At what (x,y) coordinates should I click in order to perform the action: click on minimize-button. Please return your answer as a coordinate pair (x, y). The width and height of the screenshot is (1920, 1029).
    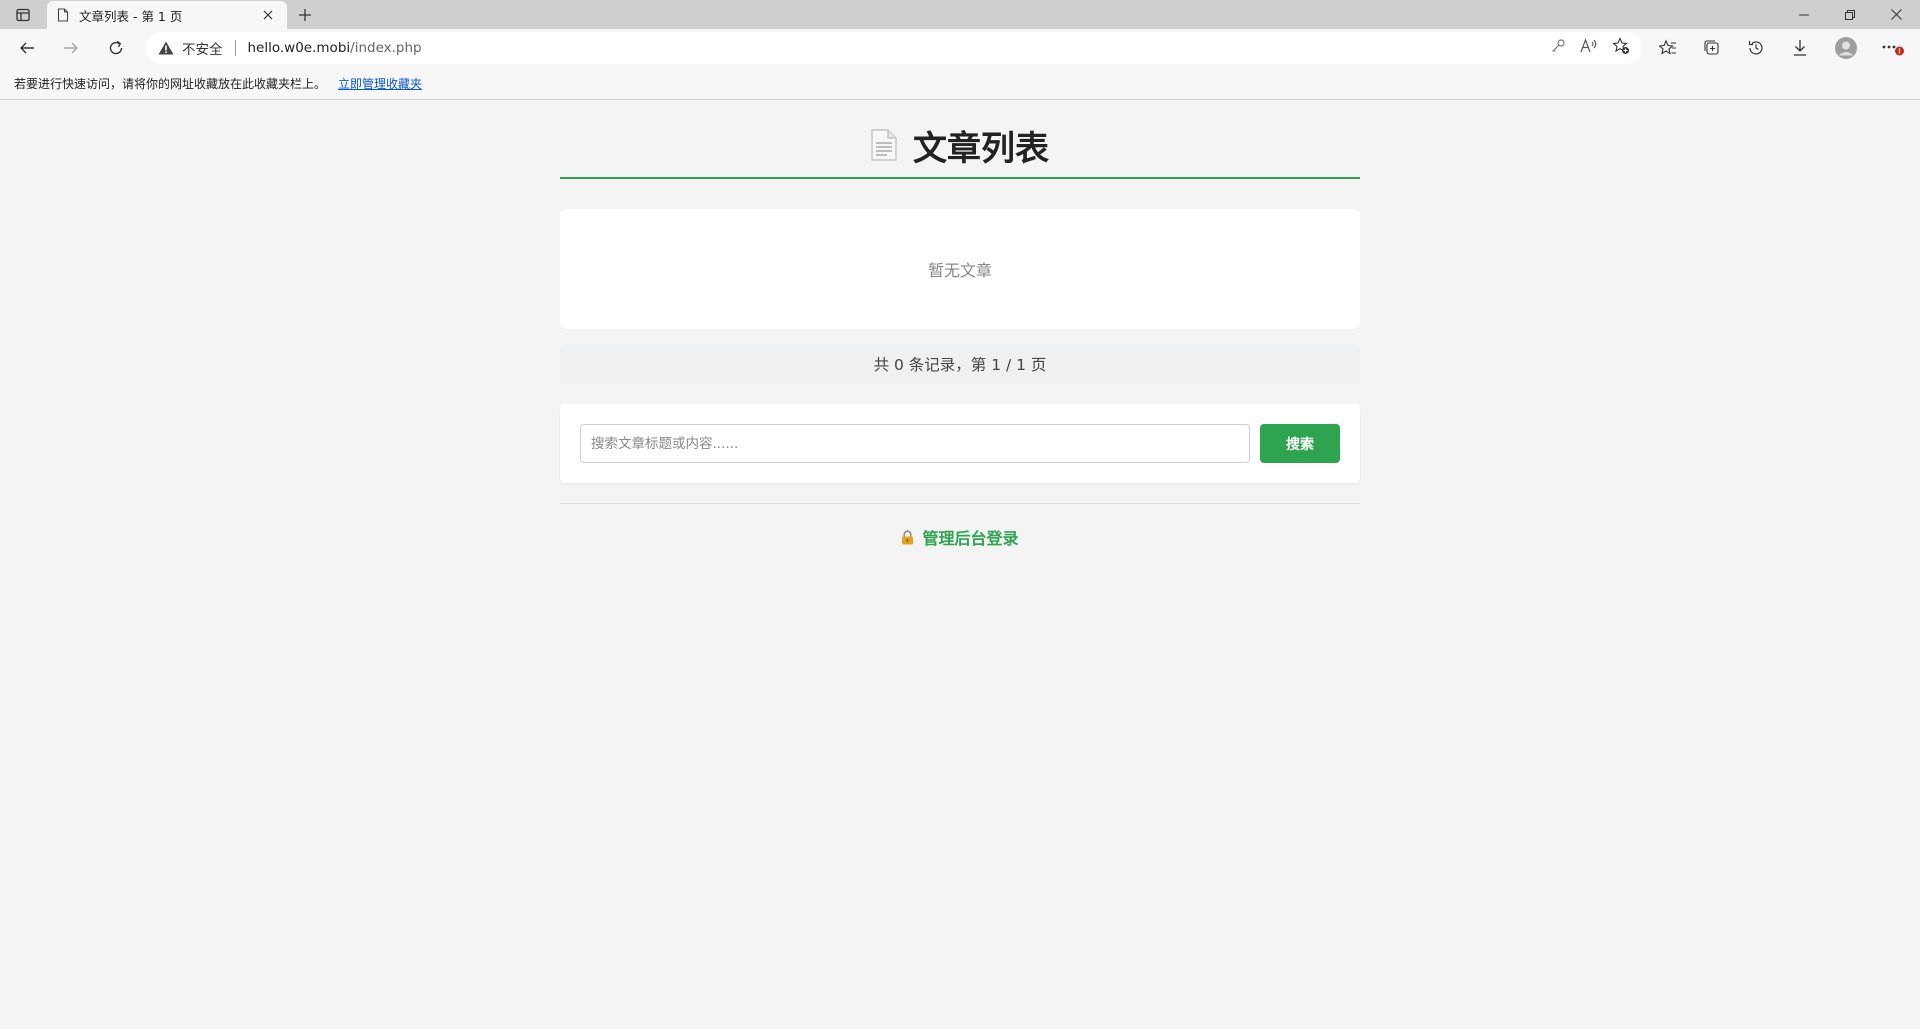
    Looking at the image, I should click on (1804, 14).